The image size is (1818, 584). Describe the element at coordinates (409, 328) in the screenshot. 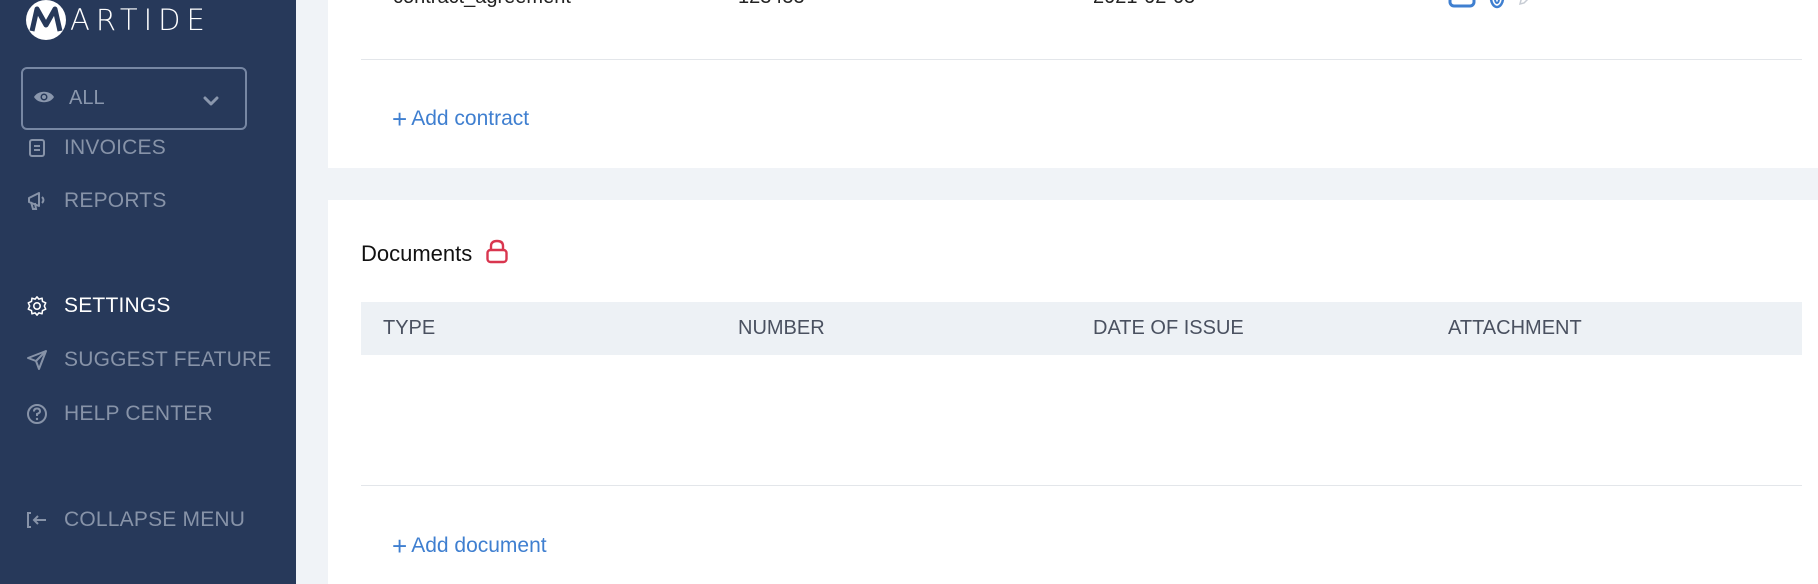

I see `column-header-type: TYPE` at that location.